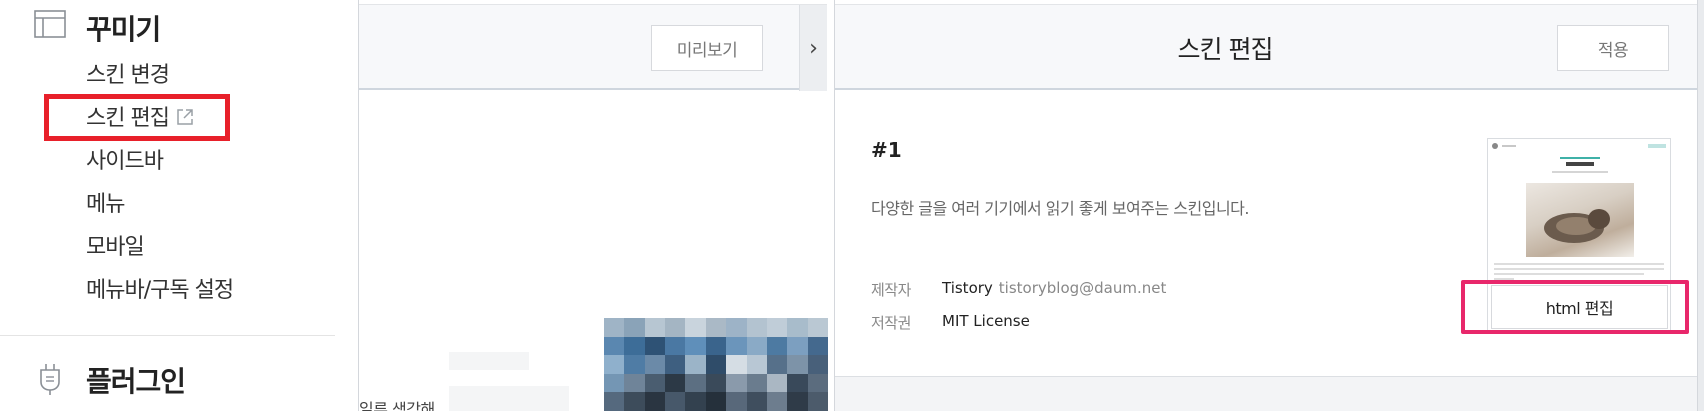  Describe the element at coordinates (1060, 208) in the screenshot. I see `skin-description: 다양한 글을 여러 기기에서 읽기 좋게 보여주는 스킨입니다.` at that location.